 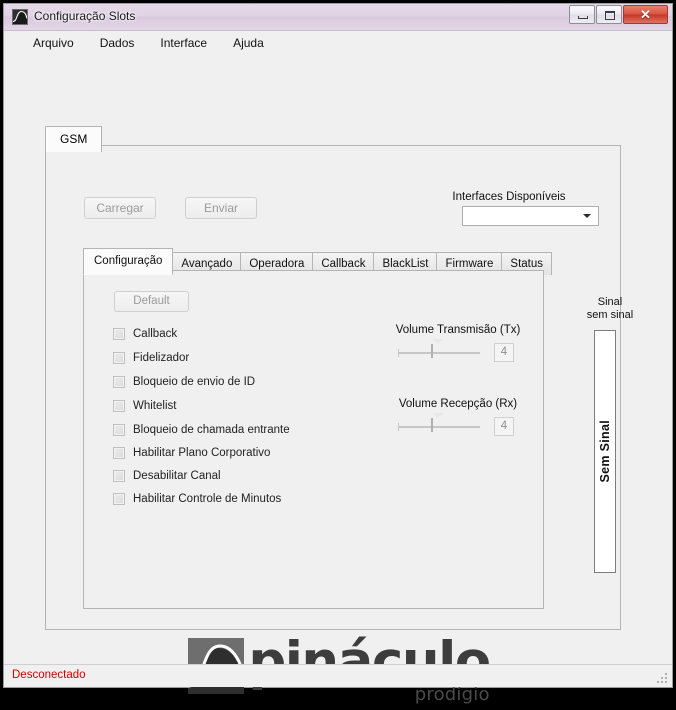 I want to click on connection-status: Desconectado, so click(x=49, y=675).